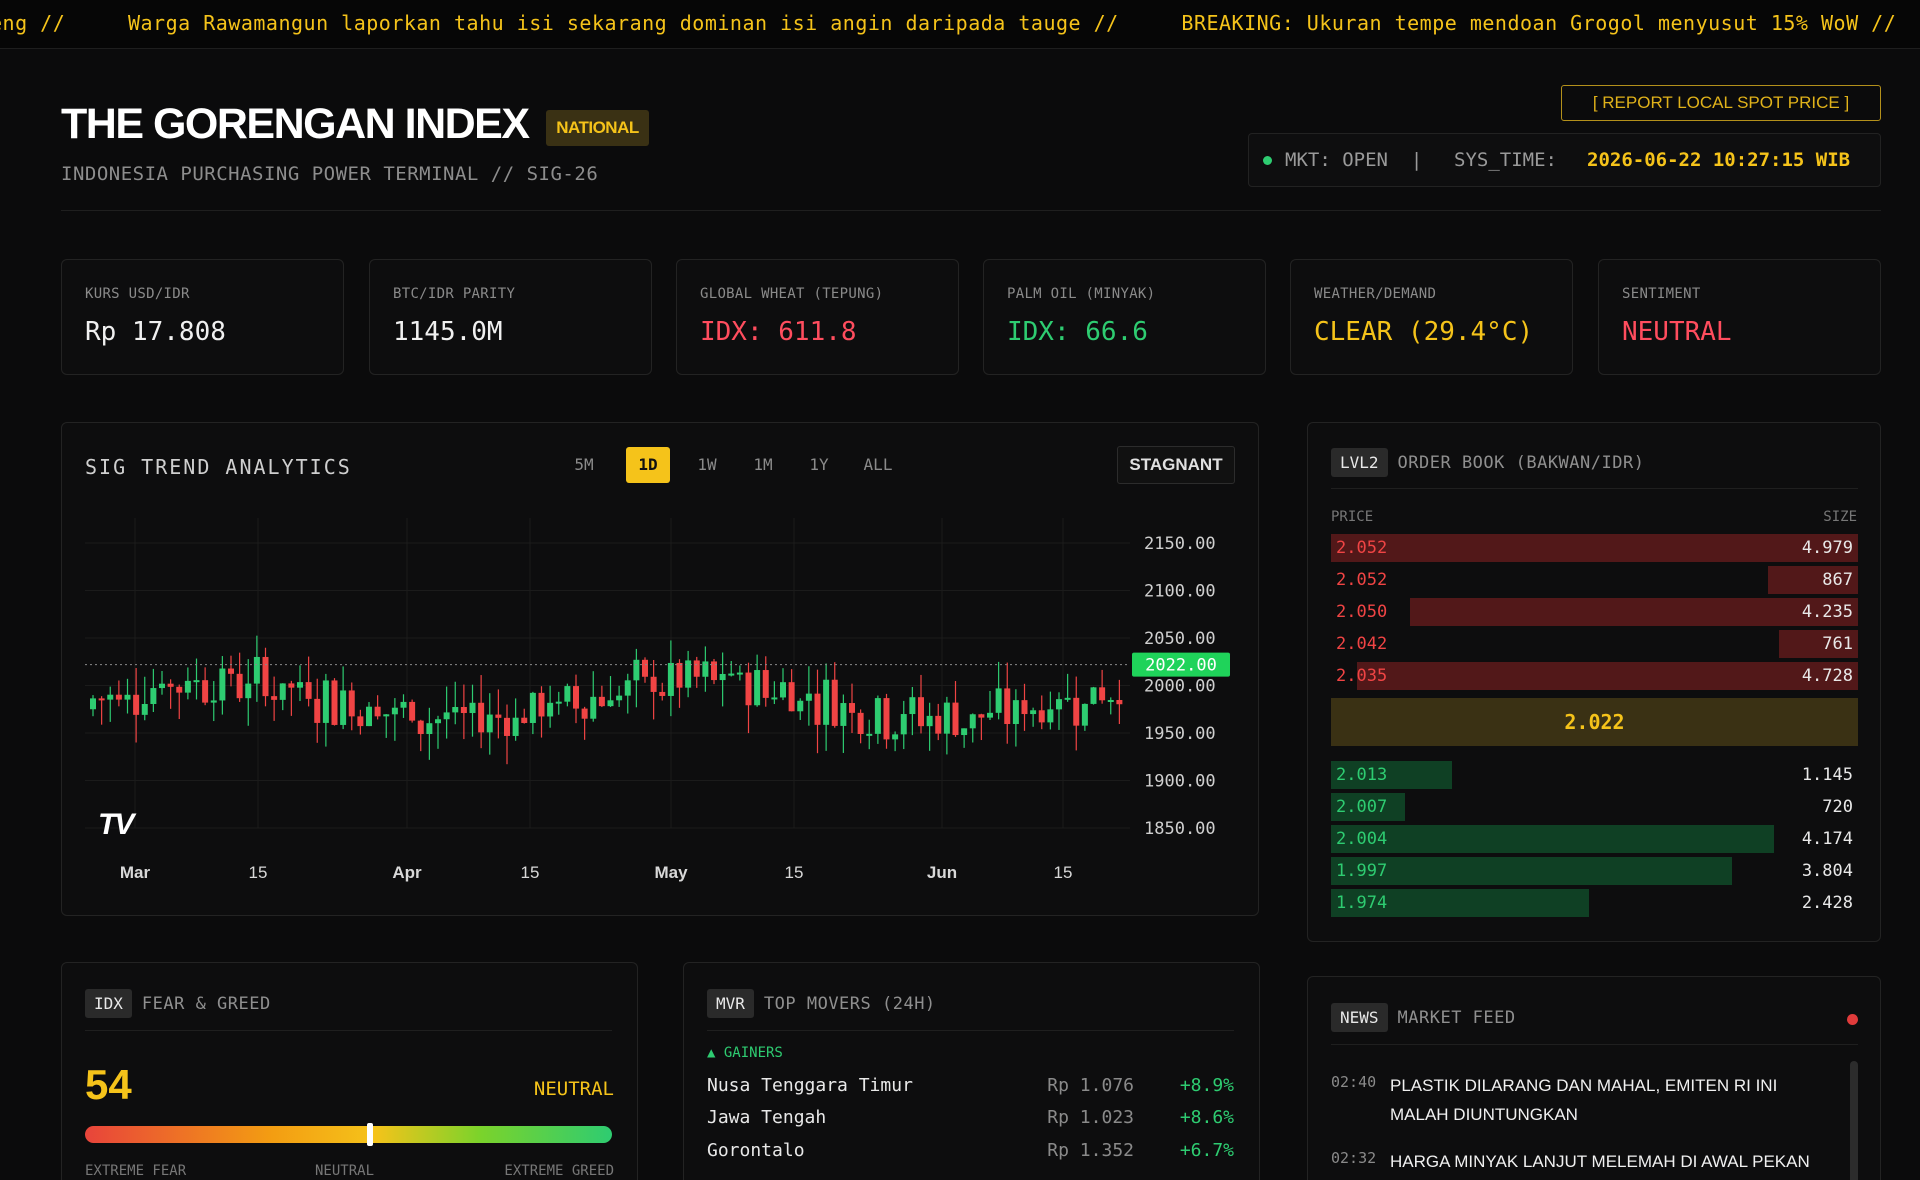 Image resolution: width=1920 pixels, height=1180 pixels. Describe the element at coordinates (1827, 548) in the screenshot. I see `ask-size: 4.979` at that location.